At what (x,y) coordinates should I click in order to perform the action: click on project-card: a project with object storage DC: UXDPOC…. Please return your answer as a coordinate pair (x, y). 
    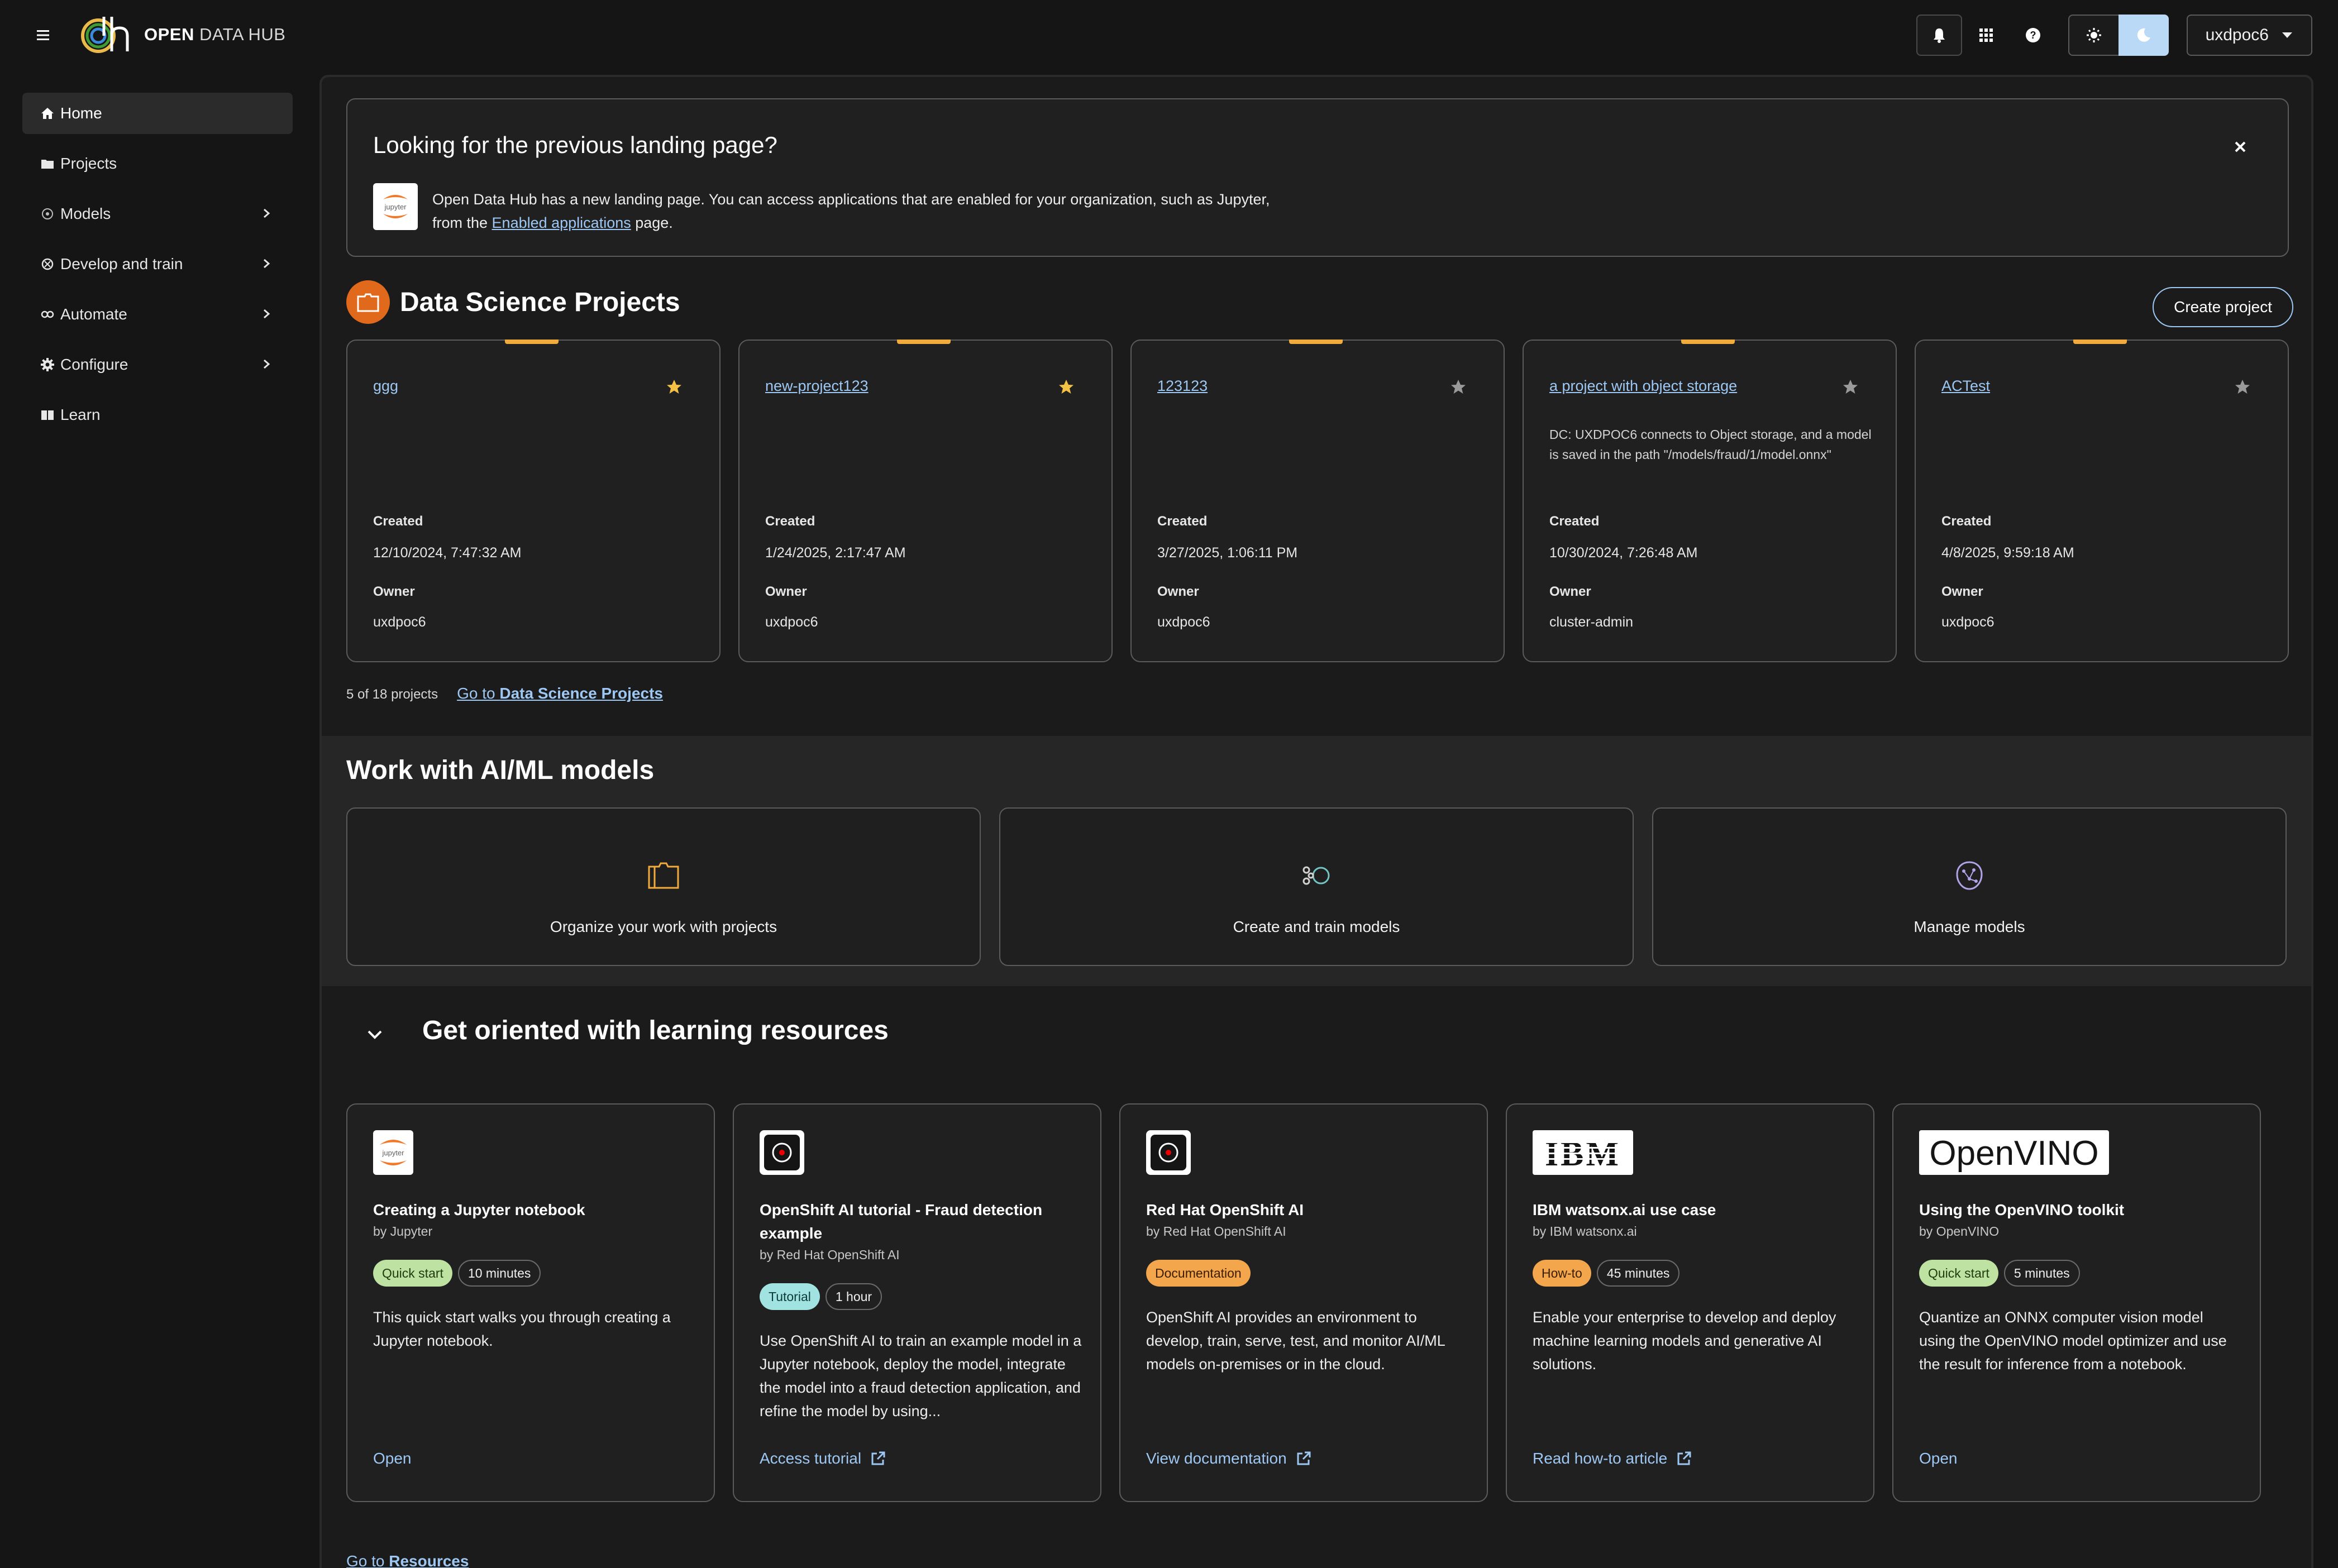
    Looking at the image, I should click on (1710, 501).